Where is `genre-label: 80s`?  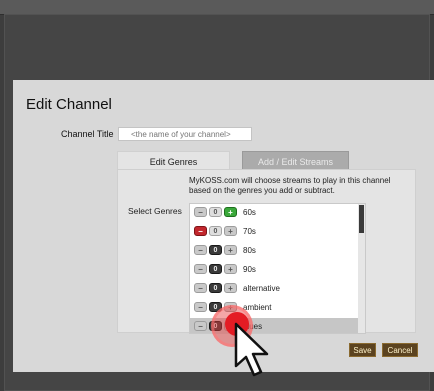 genre-label: 80s is located at coordinates (249, 250).